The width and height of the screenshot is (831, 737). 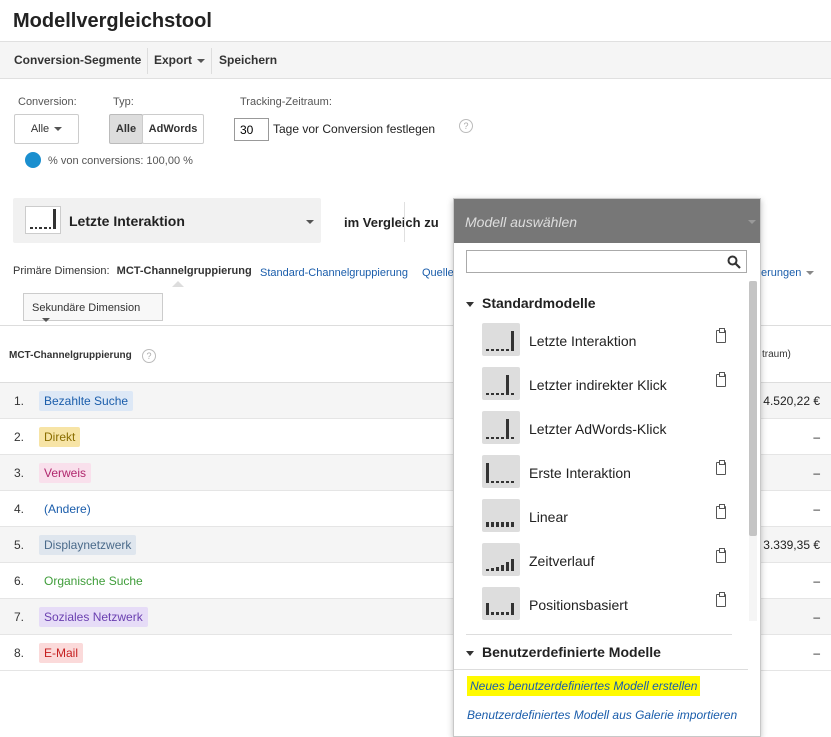 I want to click on active-indicator, so click(x=178, y=284).